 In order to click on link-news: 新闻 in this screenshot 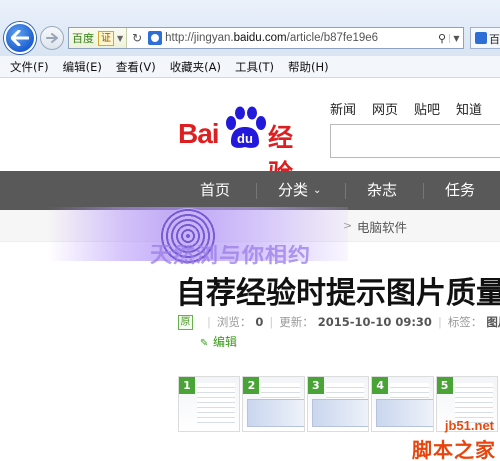, I will do `click(343, 108)`.